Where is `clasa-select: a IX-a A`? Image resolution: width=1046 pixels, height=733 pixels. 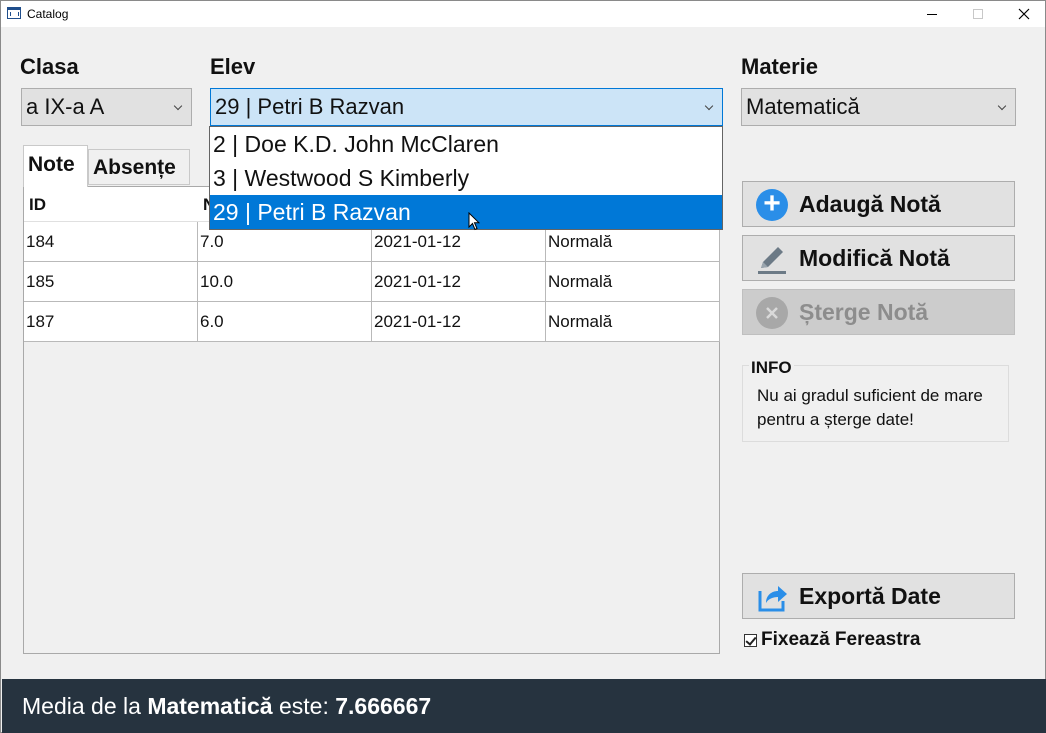 clasa-select: a IX-a A is located at coordinates (106, 107).